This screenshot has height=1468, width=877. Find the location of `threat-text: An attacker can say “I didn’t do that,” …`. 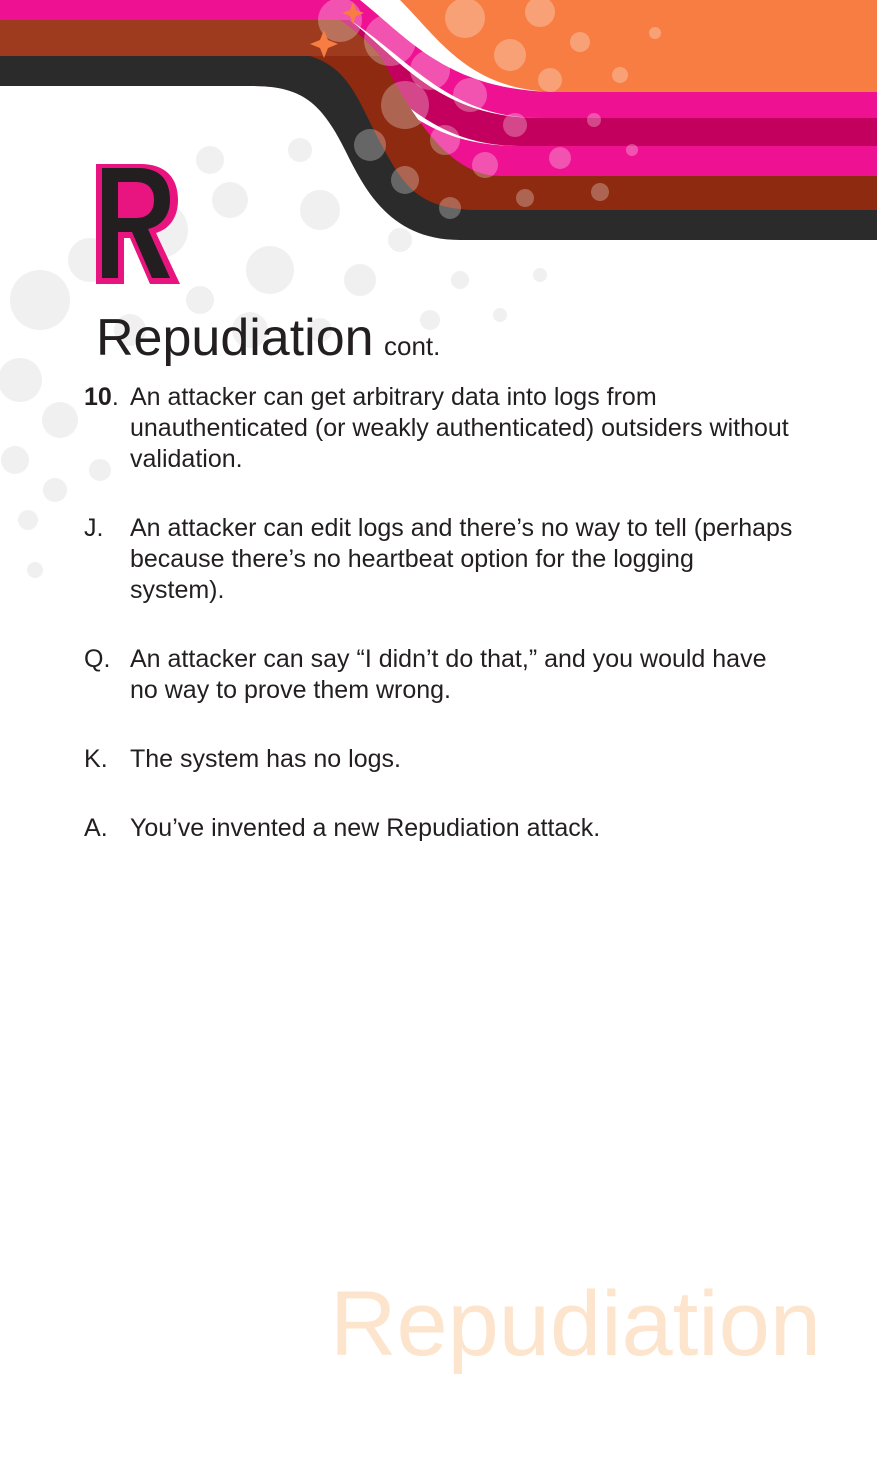

threat-text: An attacker can say “I didn’t do that,” … is located at coordinates (448, 674).